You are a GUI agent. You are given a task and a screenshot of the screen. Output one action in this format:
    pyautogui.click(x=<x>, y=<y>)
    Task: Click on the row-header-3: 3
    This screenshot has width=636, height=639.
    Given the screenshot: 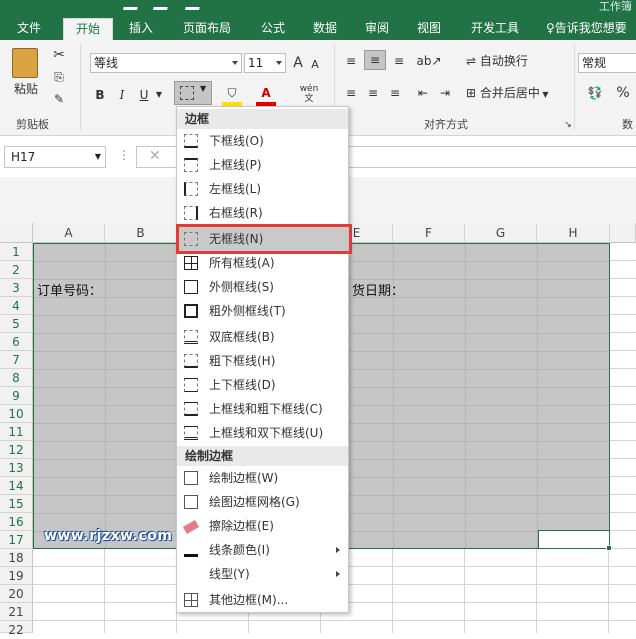 What is the action you would take?
    pyautogui.click(x=16, y=288)
    